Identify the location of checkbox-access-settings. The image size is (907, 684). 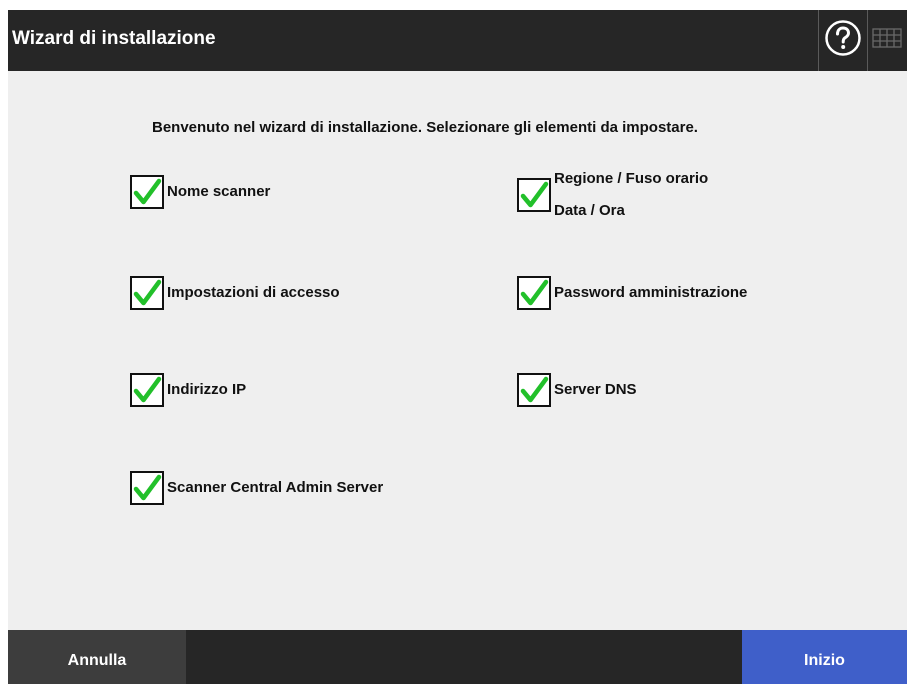
(147, 293).